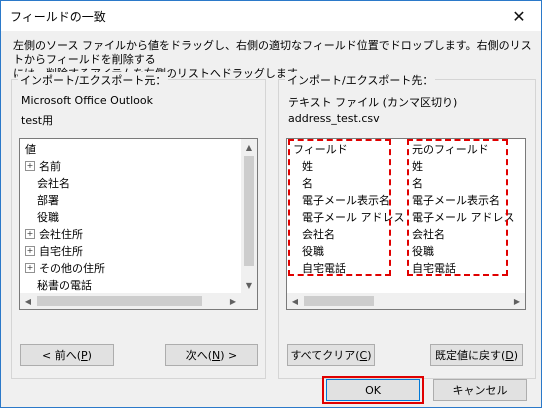 Image resolution: width=542 pixels, height=408 pixels. I want to click on clear-all-key: C, so click(363, 355).